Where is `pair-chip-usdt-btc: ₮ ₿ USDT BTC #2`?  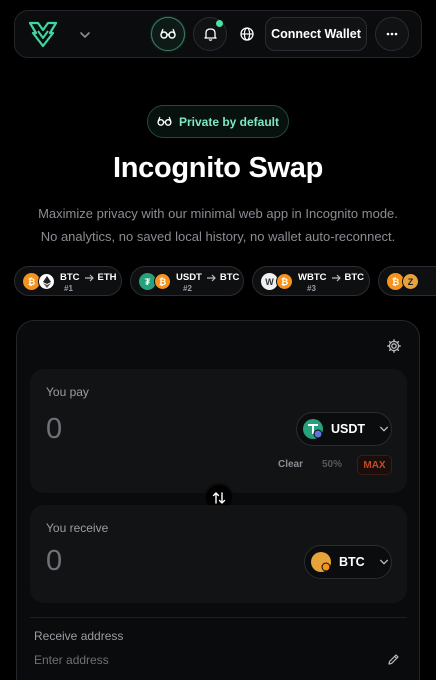 pair-chip-usdt-btc: ₮ ₿ USDT BTC #2 is located at coordinates (187, 281).